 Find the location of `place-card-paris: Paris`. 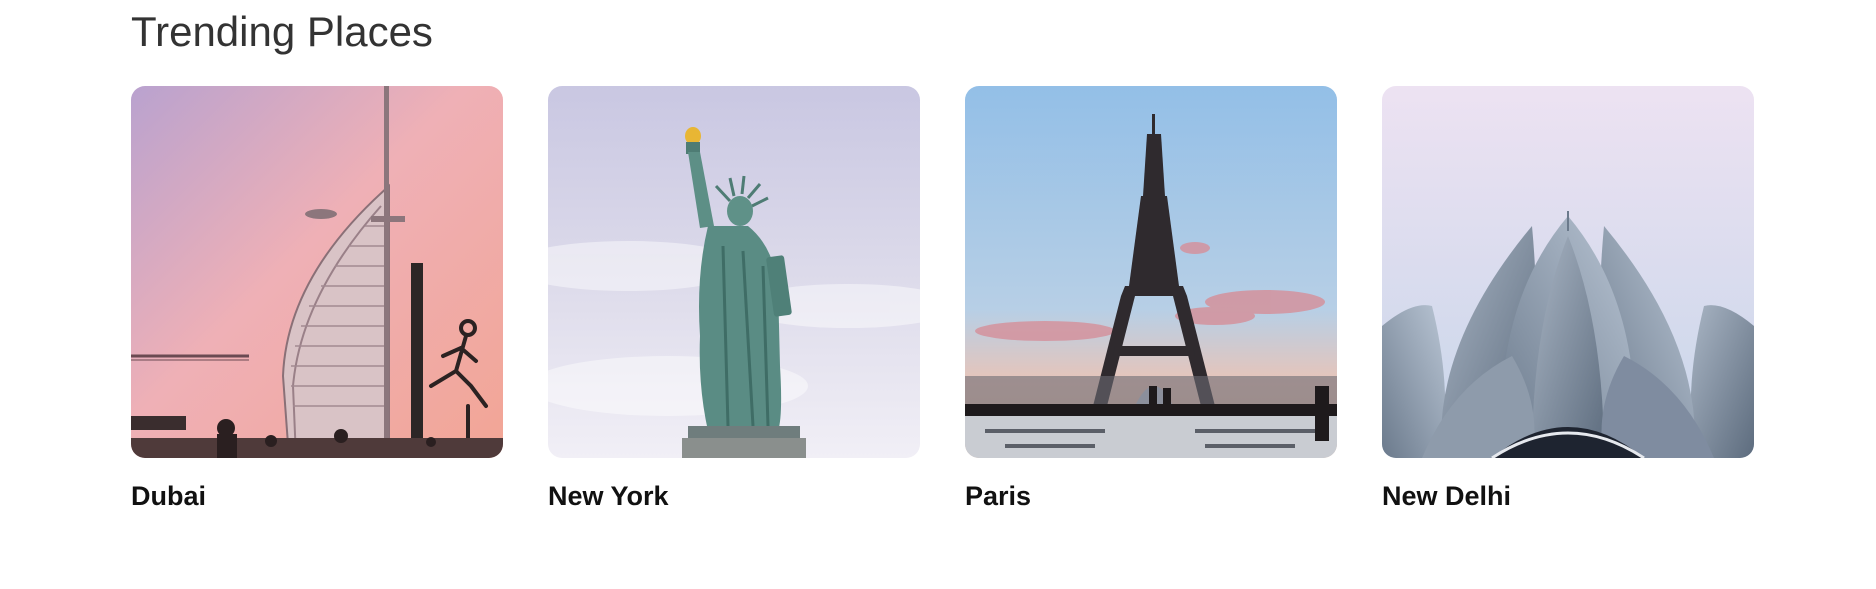

place-card-paris: Paris is located at coordinates (1151, 299).